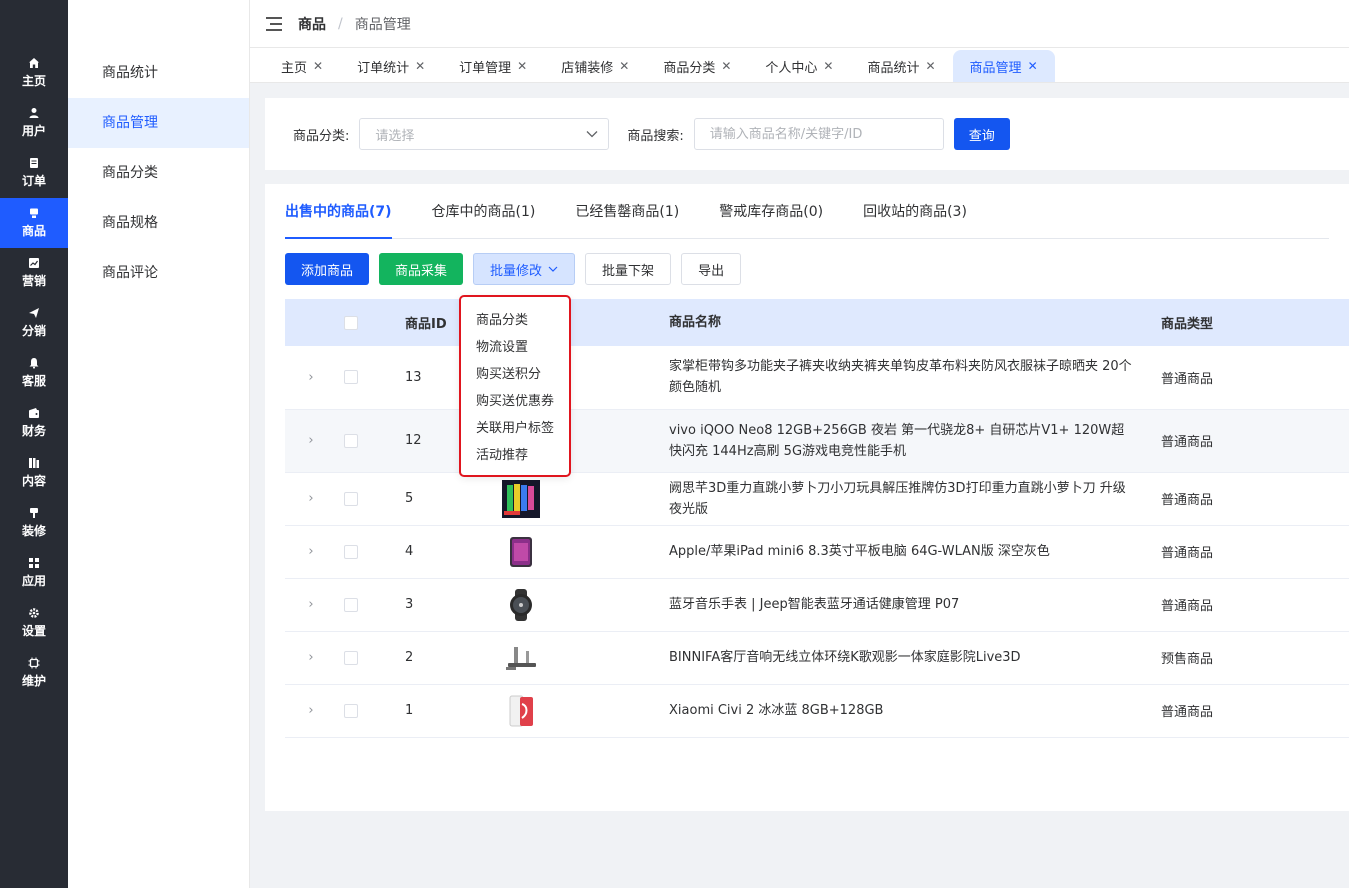  What do you see at coordinates (515, 428) in the screenshot?
I see `dropdown-item-user-tag: 关联用户标签` at bounding box center [515, 428].